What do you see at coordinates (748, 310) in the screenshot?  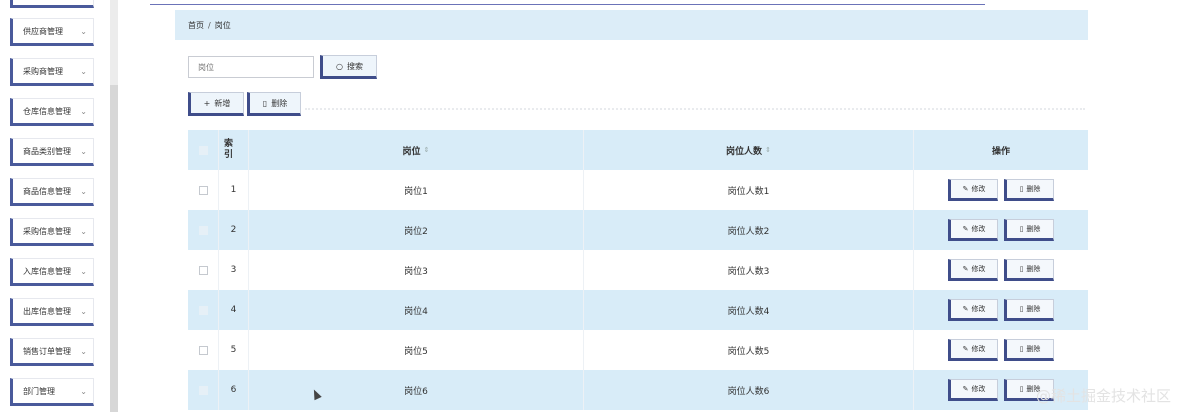 I see `row-count: 岗位人数4` at bounding box center [748, 310].